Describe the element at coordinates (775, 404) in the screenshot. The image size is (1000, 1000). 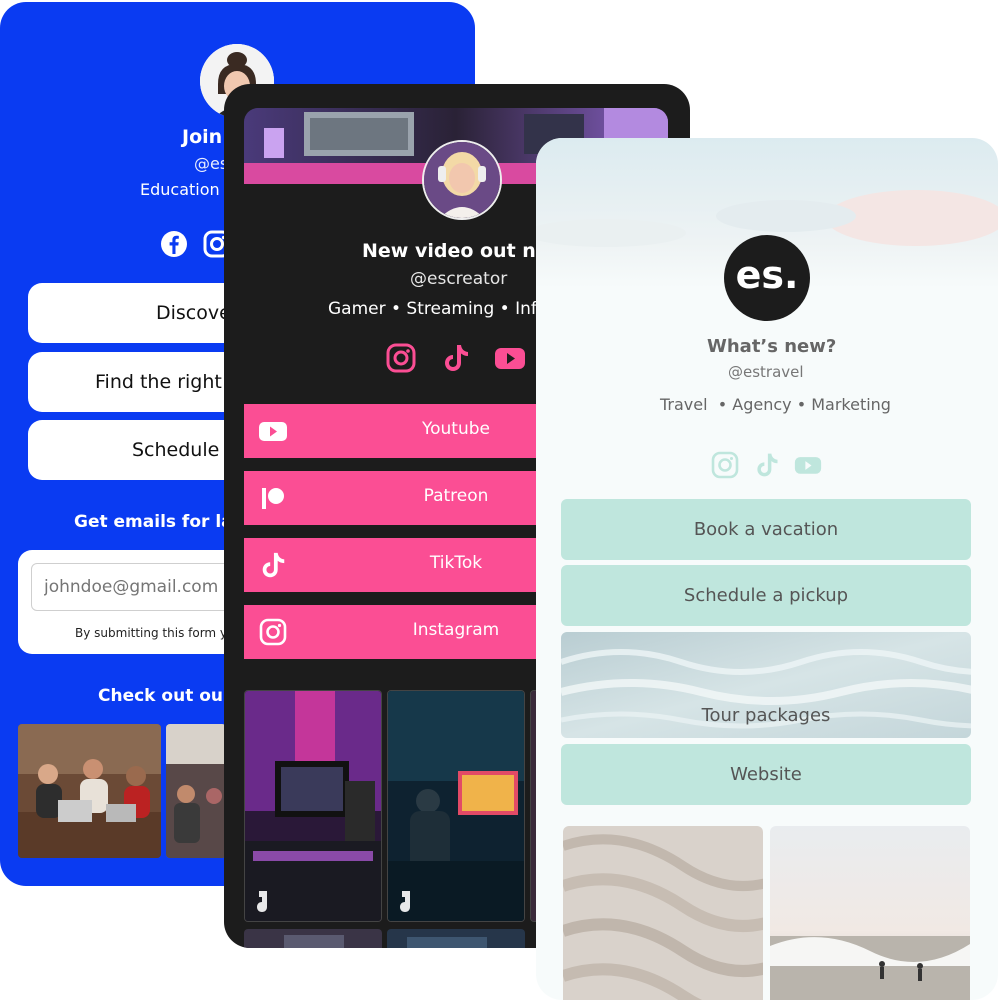
I see `profile-tagline: Travel • Agency • Marketing` at that location.